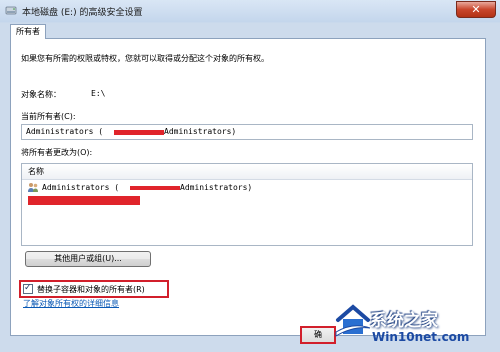  I want to click on ownership-help-link: 了解对象所有权的详细信息, so click(71, 303).